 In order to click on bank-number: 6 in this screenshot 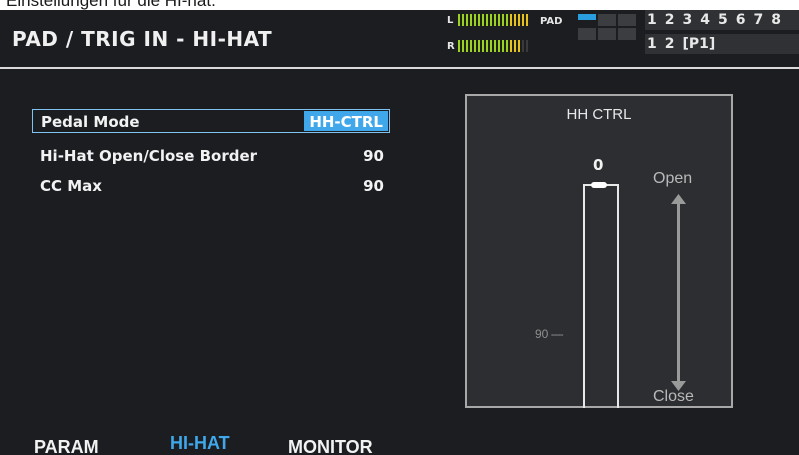, I will do `click(740, 20)`.